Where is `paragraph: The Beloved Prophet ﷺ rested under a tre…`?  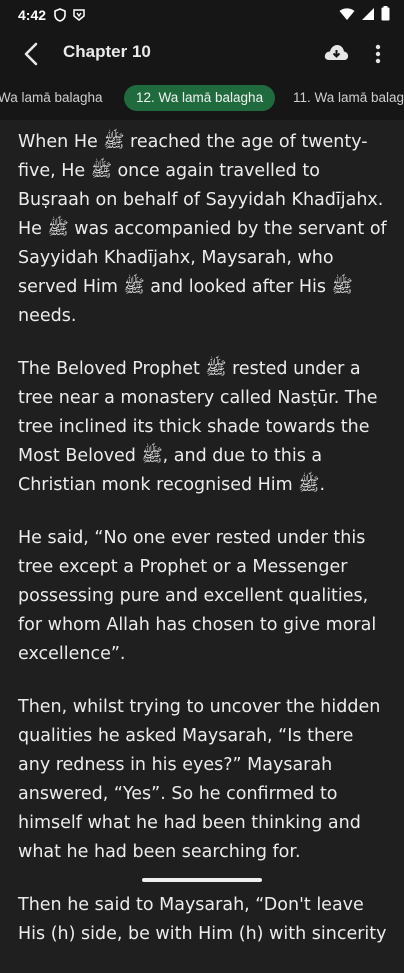 paragraph: The Beloved Prophet ﷺ rested under a tre… is located at coordinates (198, 427).